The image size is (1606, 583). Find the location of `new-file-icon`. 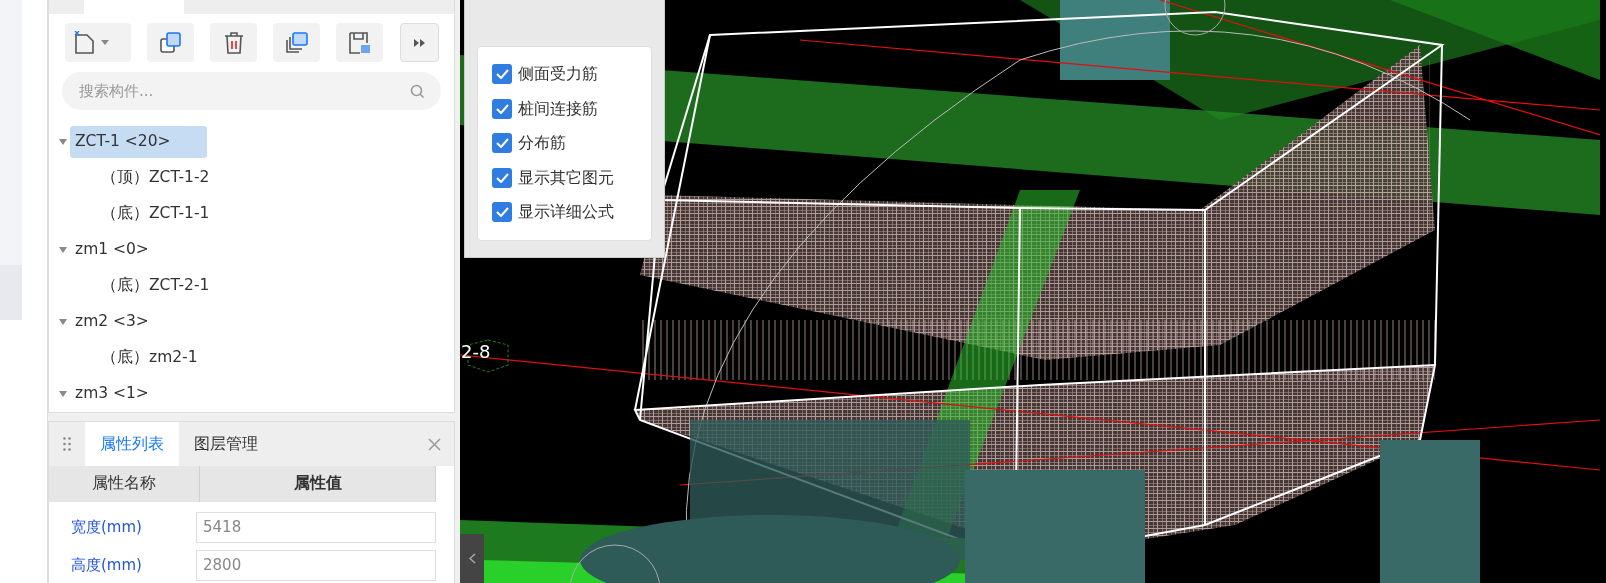

new-file-icon is located at coordinates (85, 42).